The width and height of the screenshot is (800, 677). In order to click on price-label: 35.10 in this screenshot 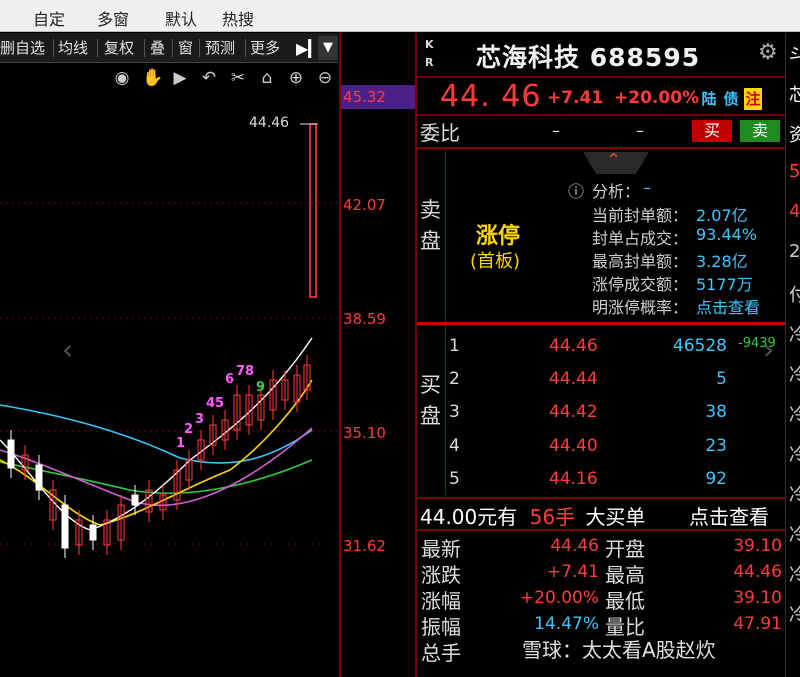, I will do `click(364, 433)`.